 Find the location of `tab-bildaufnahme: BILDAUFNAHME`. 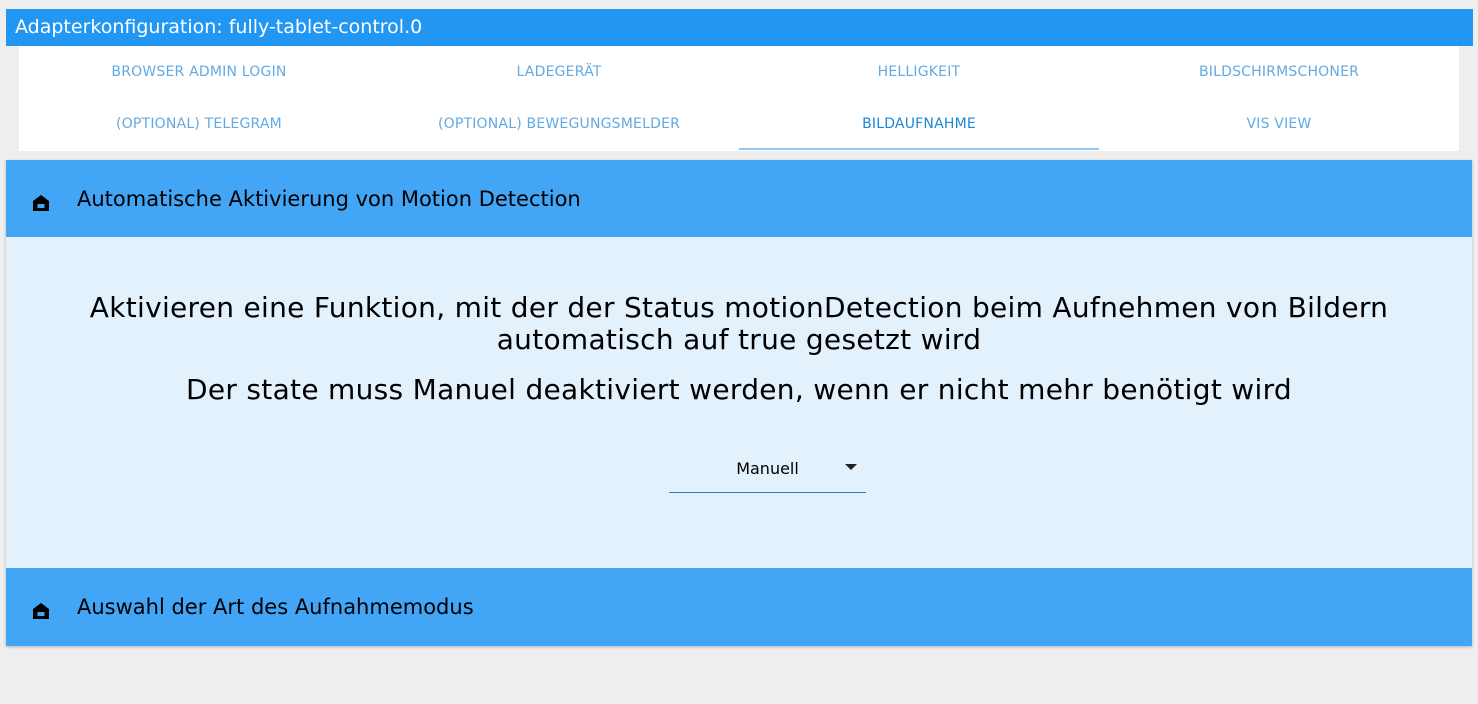

tab-bildaufnahme: BILDAUFNAHME is located at coordinates (919, 124).